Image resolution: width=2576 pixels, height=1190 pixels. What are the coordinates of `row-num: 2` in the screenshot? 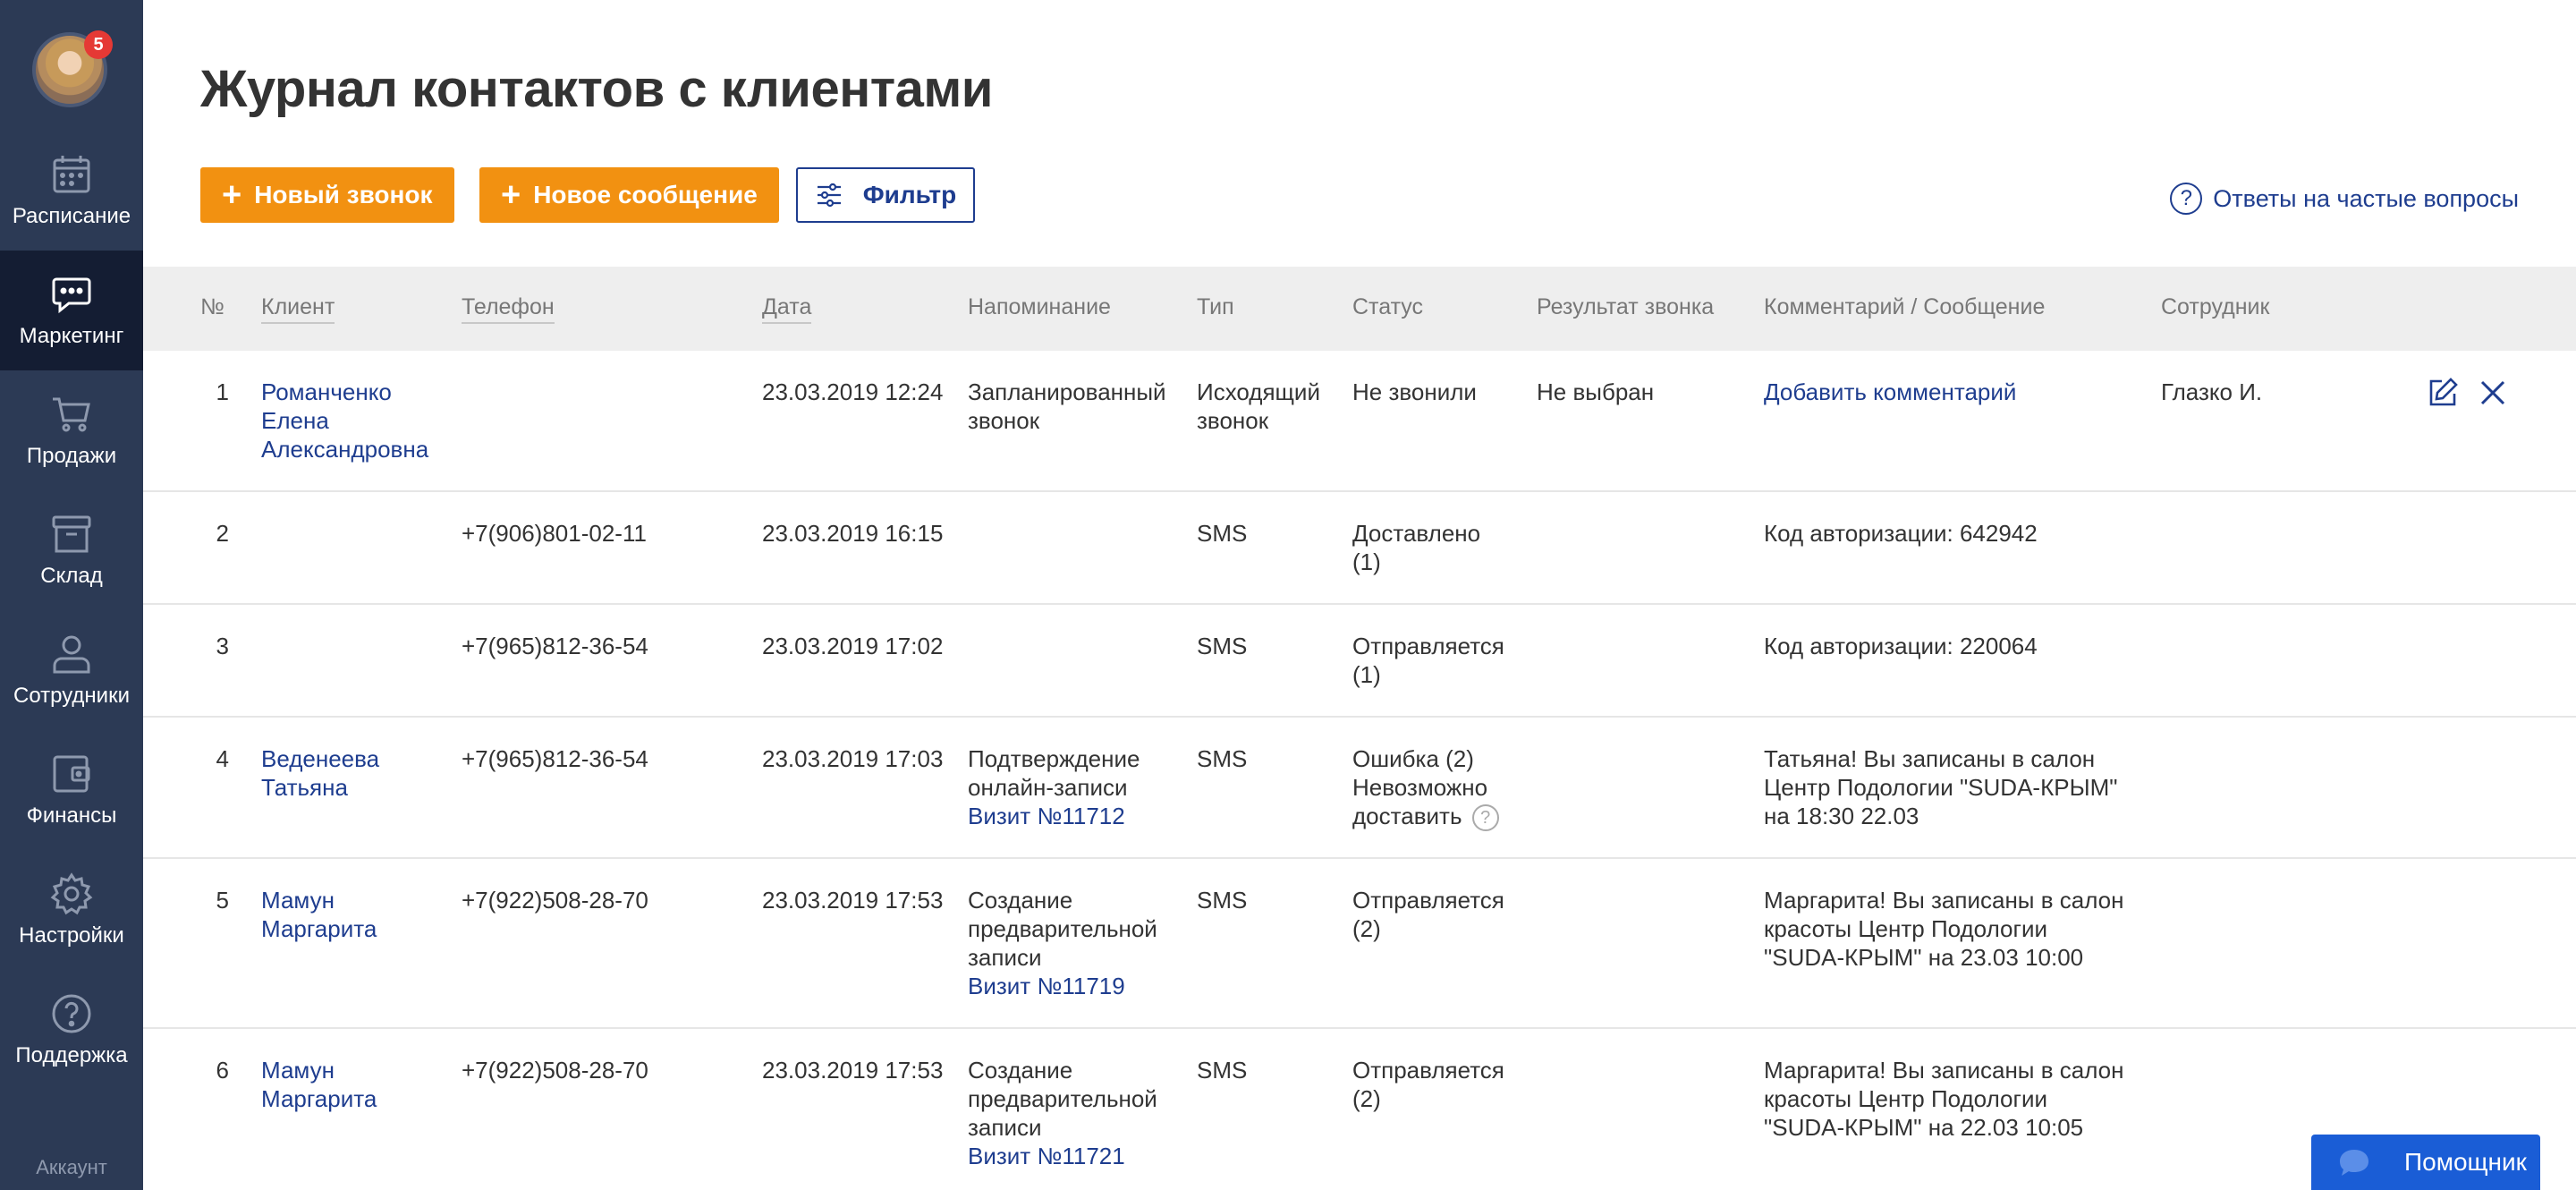 It's located at (222, 533).